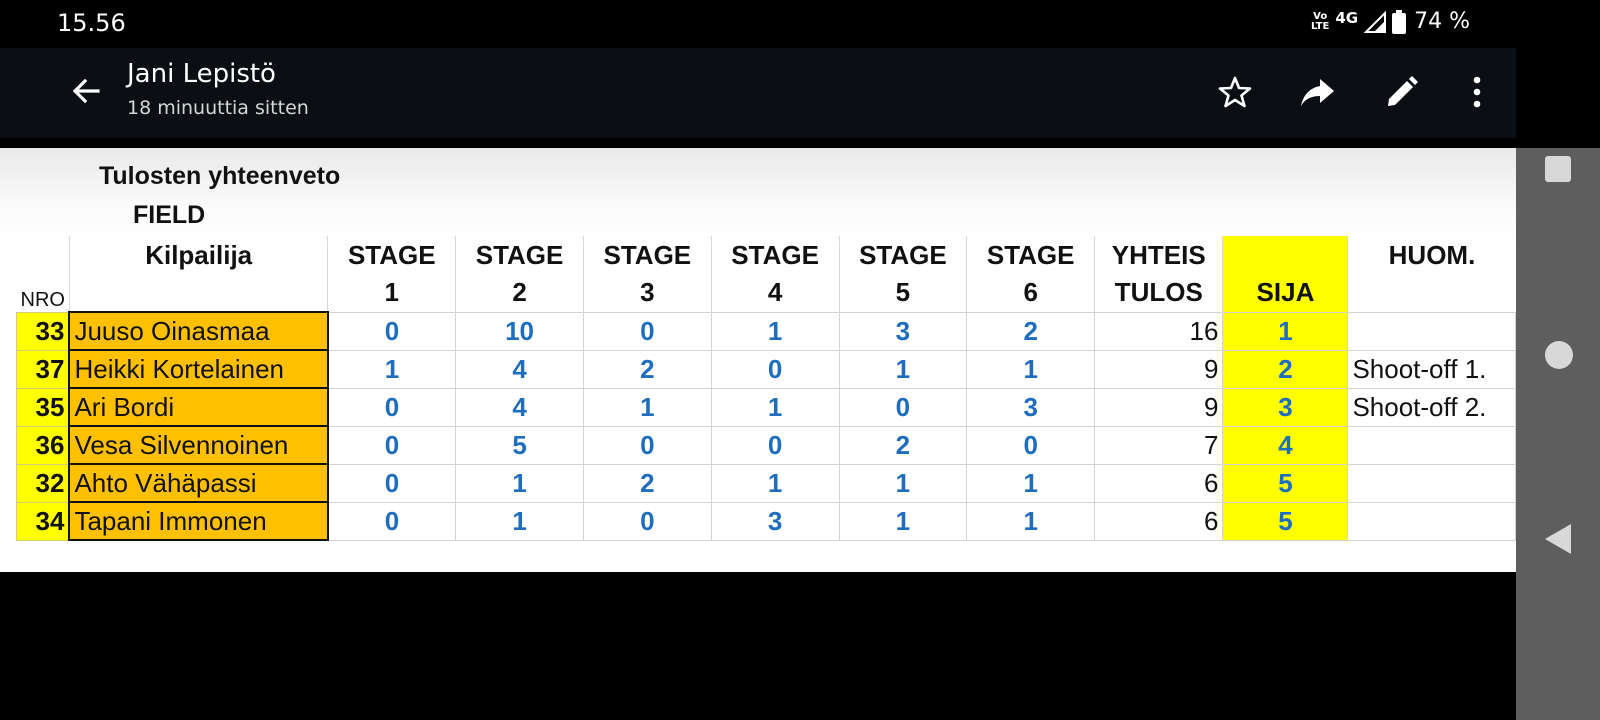 Image resolution: width=1600 pixels, height=720 pixels. What do you see at coordinates (766, 293) in the screenshot?
I see `header-row-bottom: NRO 1 2 3 4 5 6 TULOS SIJA` at bounding box center [766, 293].